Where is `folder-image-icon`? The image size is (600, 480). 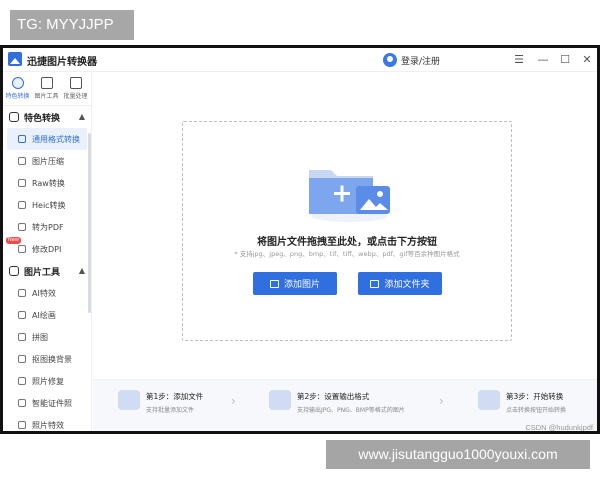
folder-image-icon is located at coordinates (349, 196).